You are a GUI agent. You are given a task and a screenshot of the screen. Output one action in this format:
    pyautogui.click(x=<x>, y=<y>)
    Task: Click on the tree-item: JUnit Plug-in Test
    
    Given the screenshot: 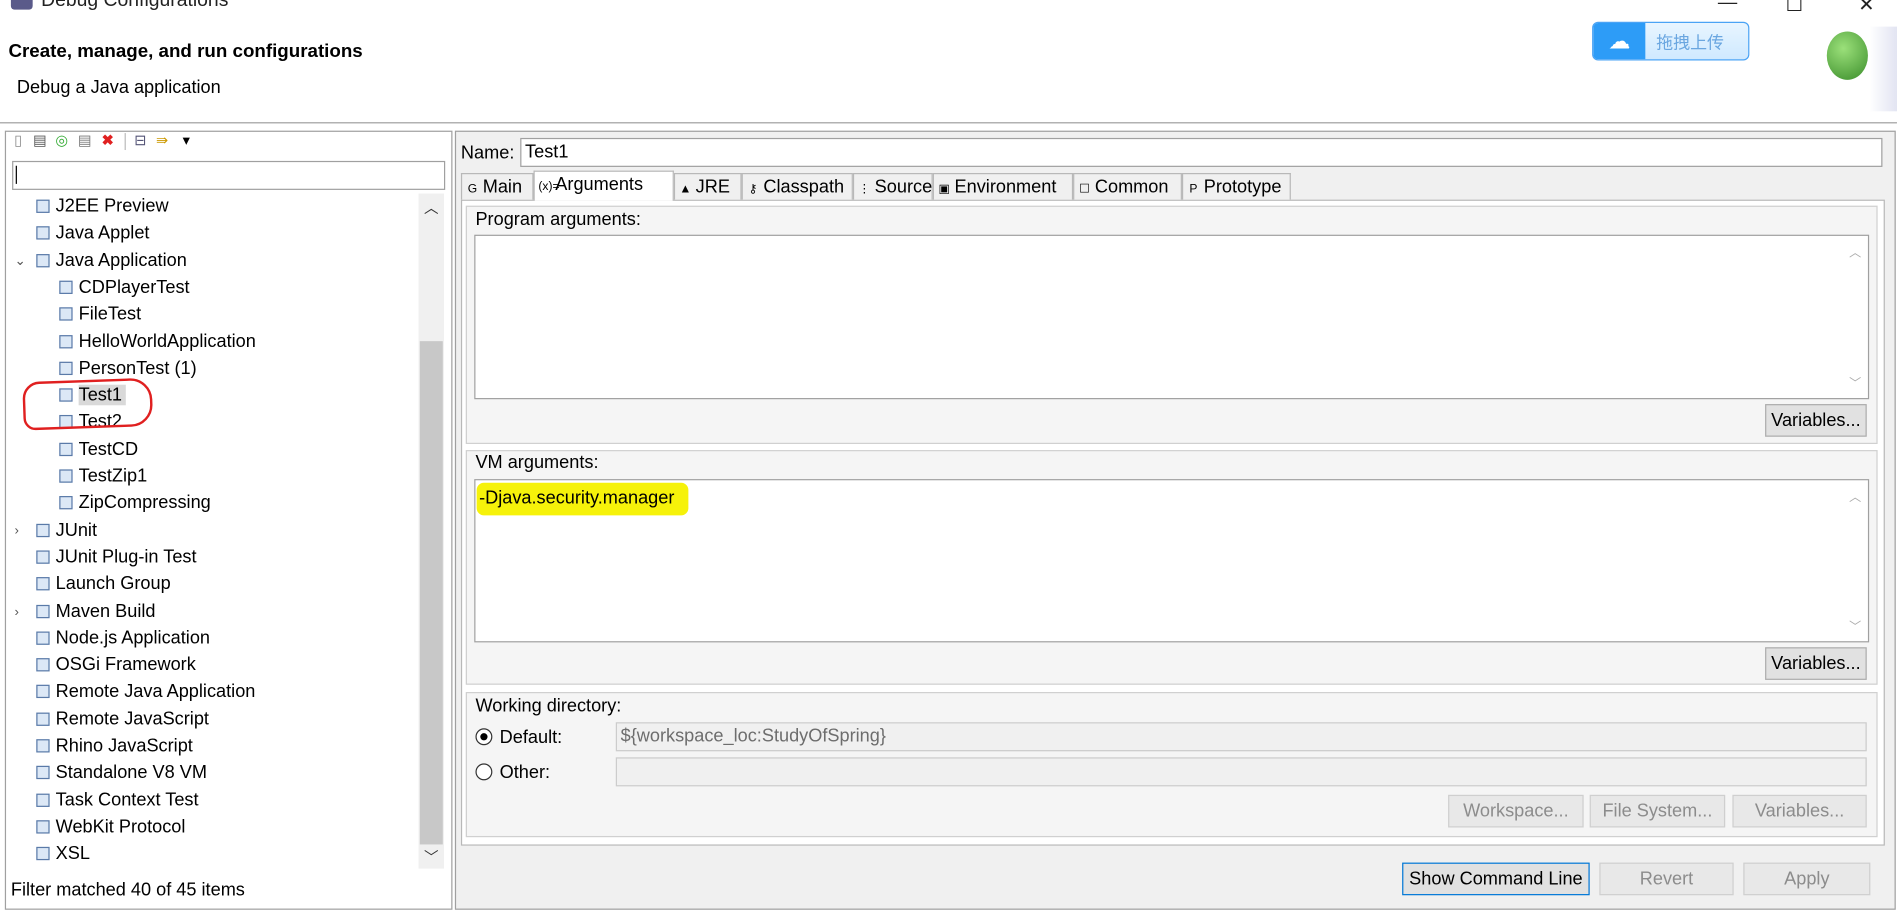 What is the action you would take?
    pyautogui.click(x=116, y=557)
    